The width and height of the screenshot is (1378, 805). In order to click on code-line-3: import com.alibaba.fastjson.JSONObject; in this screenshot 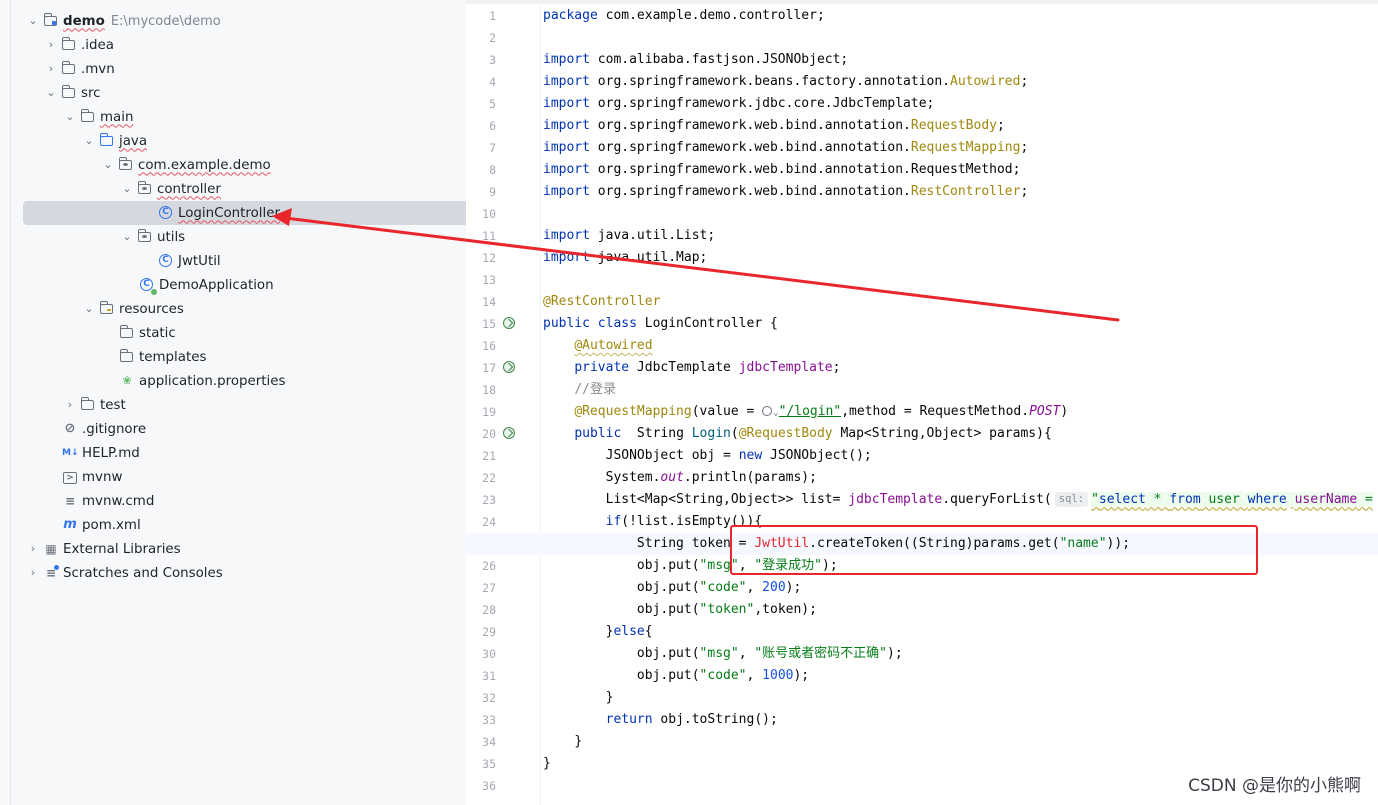, I will do `click(960, 60)`.